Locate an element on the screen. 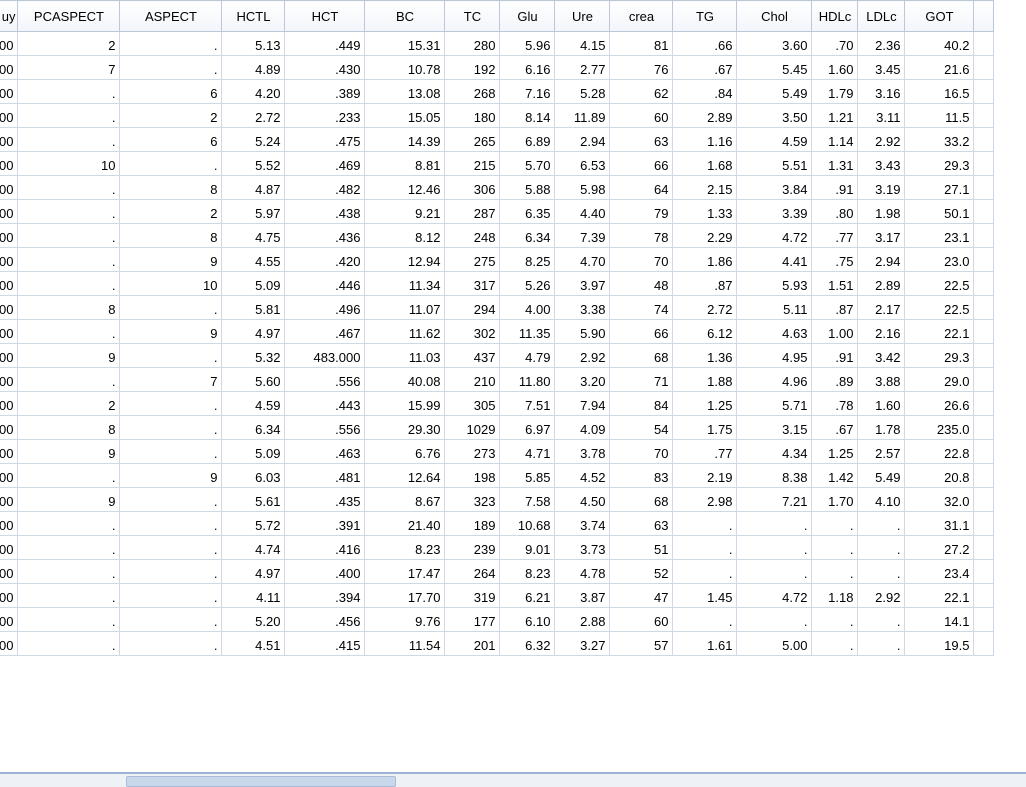 The height and width of the screenshot is (787, 1026). table-cell: 210 is located at coordinates (472, 379).